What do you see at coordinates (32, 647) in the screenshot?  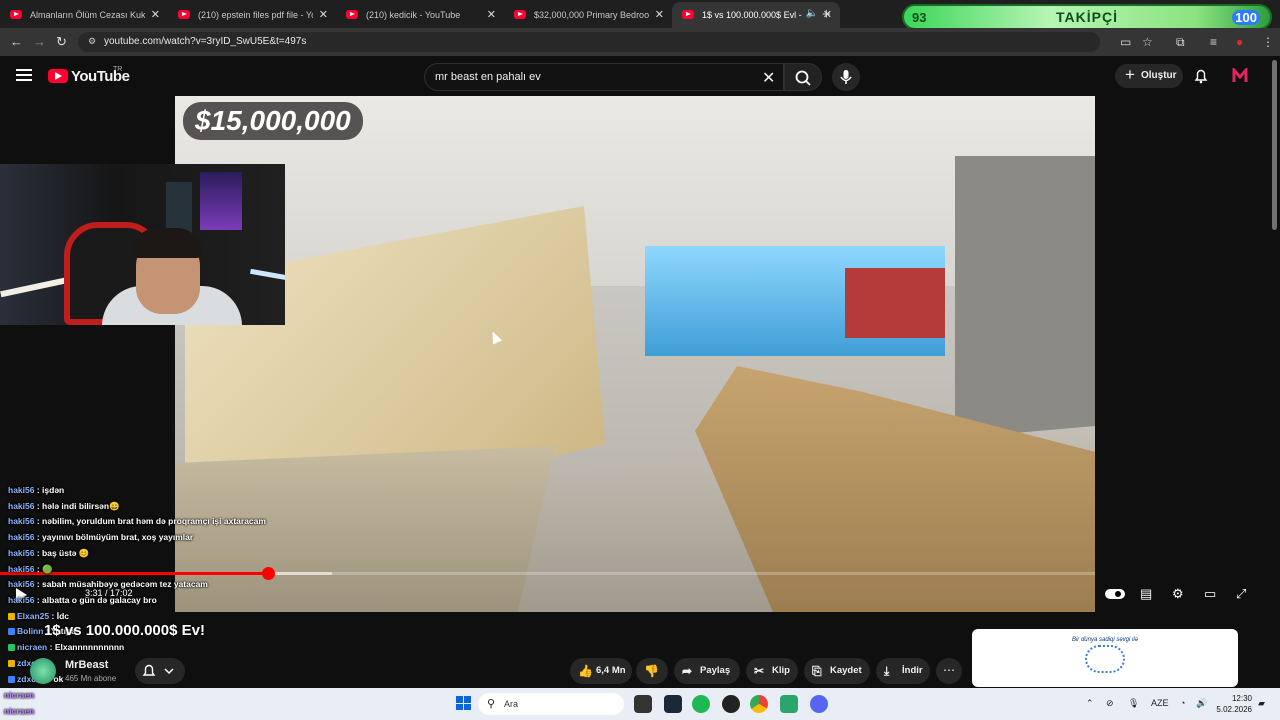 I see `chat-username: nicraen` at bounding box center [32, 647].